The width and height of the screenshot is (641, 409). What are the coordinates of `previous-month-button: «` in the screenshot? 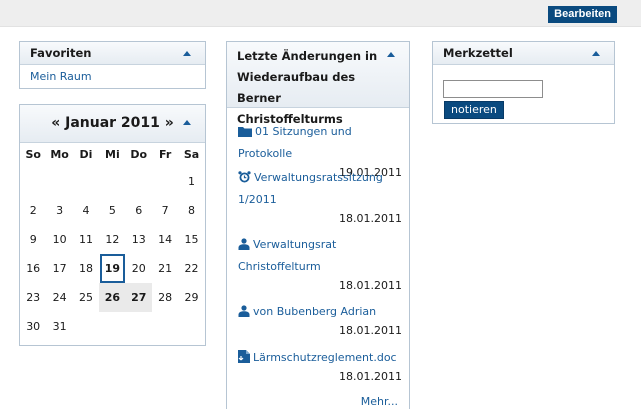 It's located at (55, 123).